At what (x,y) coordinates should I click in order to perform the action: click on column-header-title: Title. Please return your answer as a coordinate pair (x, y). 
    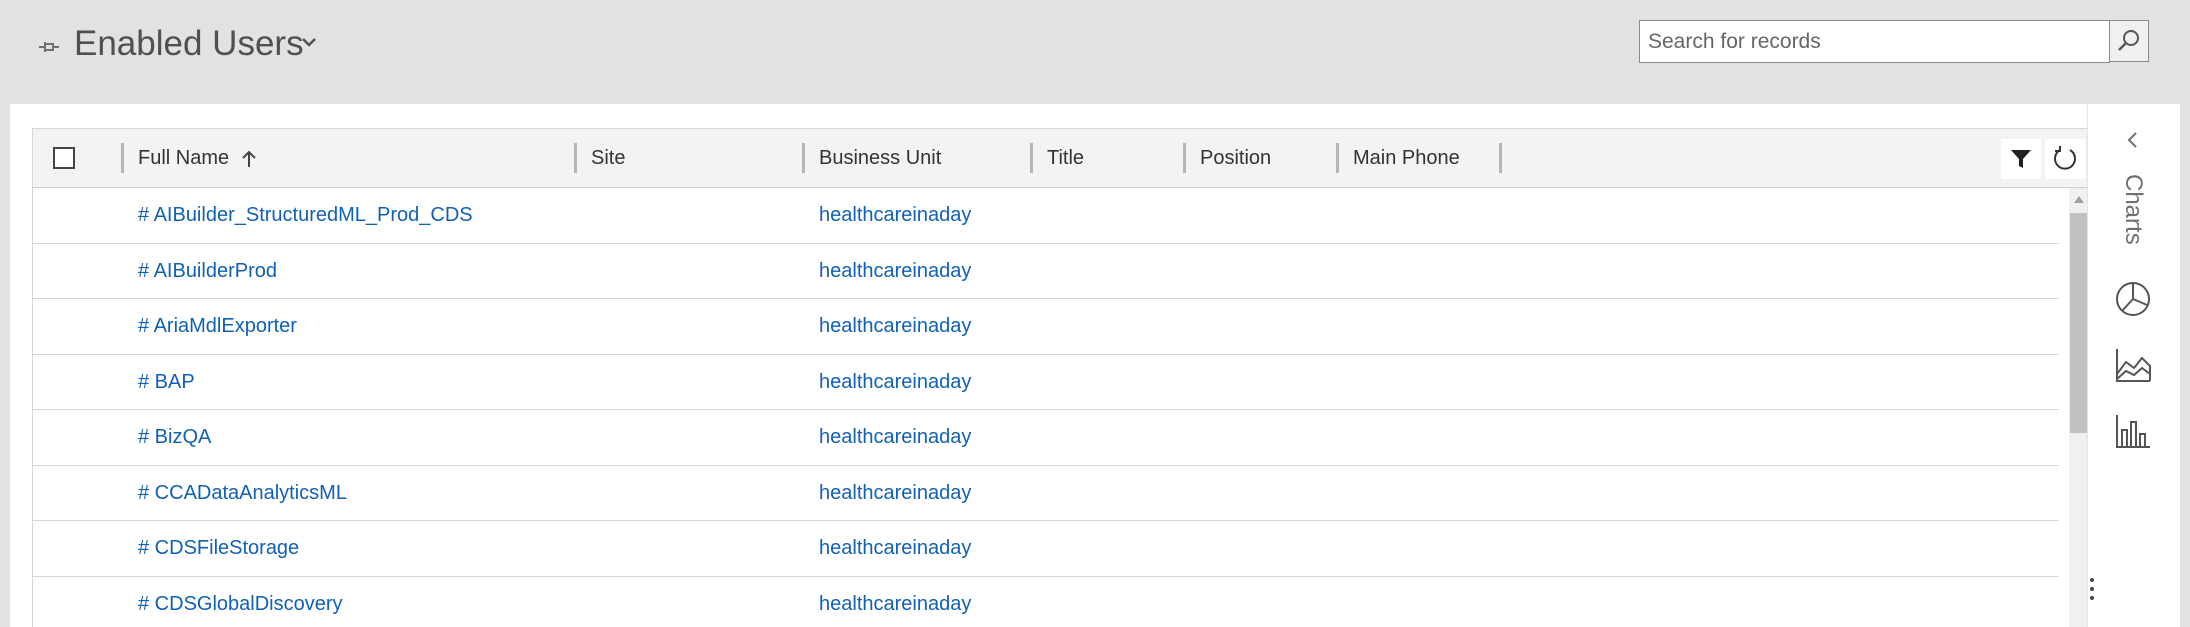
    Looking at the image, I should click on (1065, 158).